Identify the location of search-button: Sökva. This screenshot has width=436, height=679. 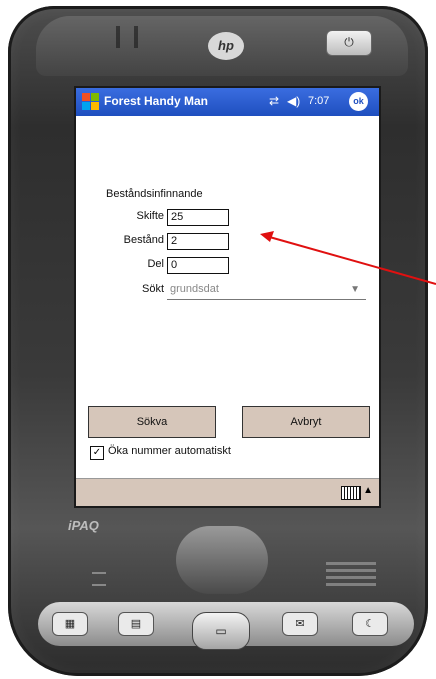
(152, 422).